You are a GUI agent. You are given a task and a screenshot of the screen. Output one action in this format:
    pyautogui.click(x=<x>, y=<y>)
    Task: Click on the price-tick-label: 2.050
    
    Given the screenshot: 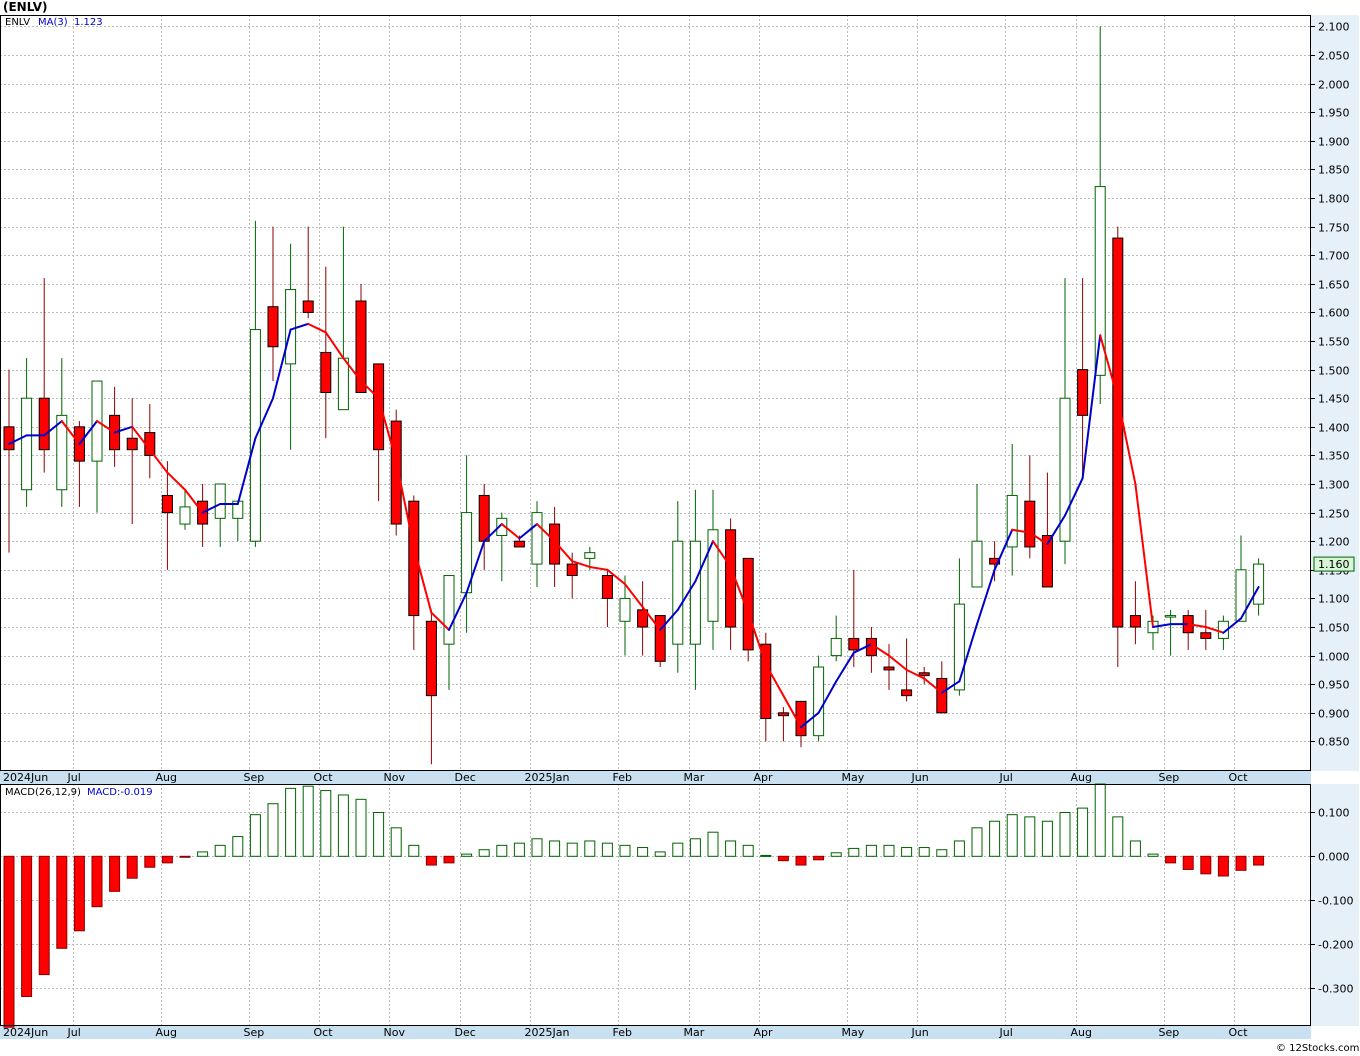 What is the action you would take?
    pyautogui.click(x=1334, y=56)
    